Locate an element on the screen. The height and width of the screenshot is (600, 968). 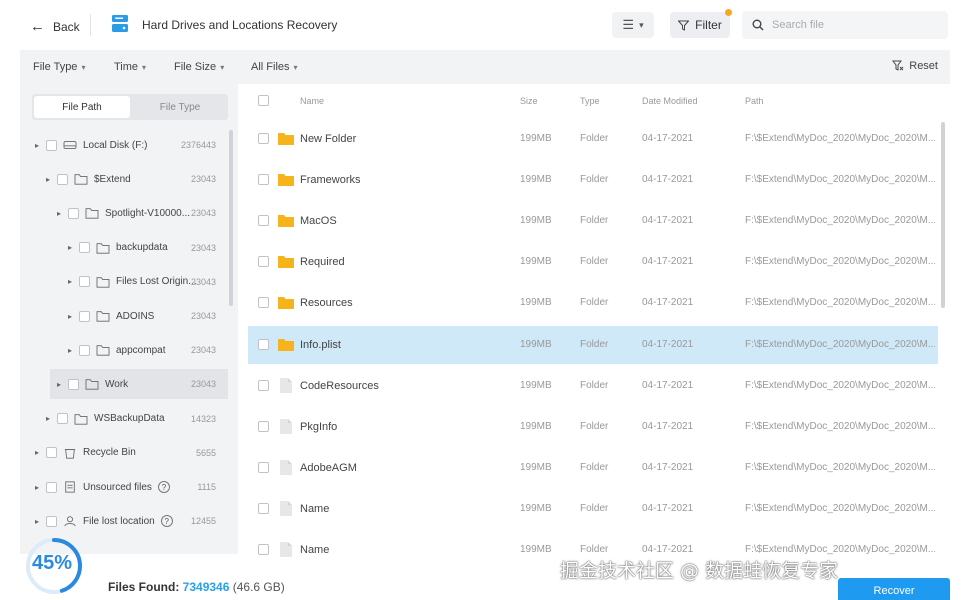
tree-item: ▸ Unsourced files? 1115 is located at coordinates (124, 487).